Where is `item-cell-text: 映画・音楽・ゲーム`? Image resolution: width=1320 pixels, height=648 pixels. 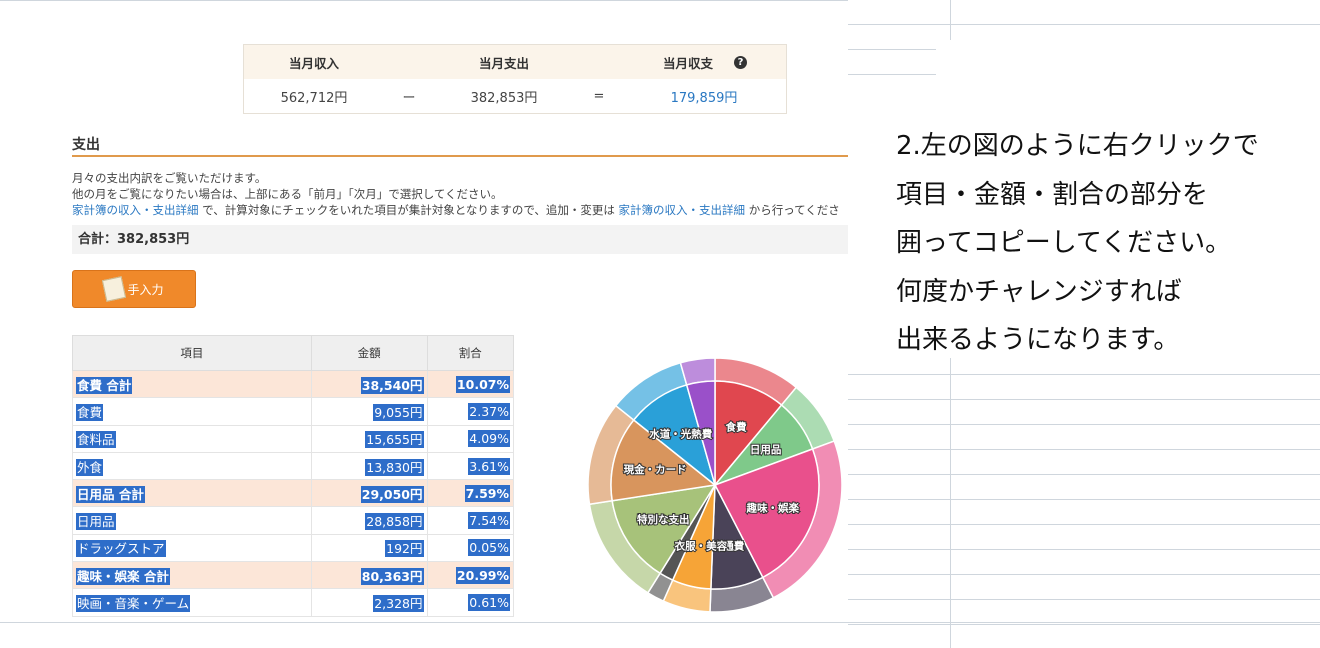 item-cell-text: 映画・音楽・ゲーム is located at coordinates (133, 604).